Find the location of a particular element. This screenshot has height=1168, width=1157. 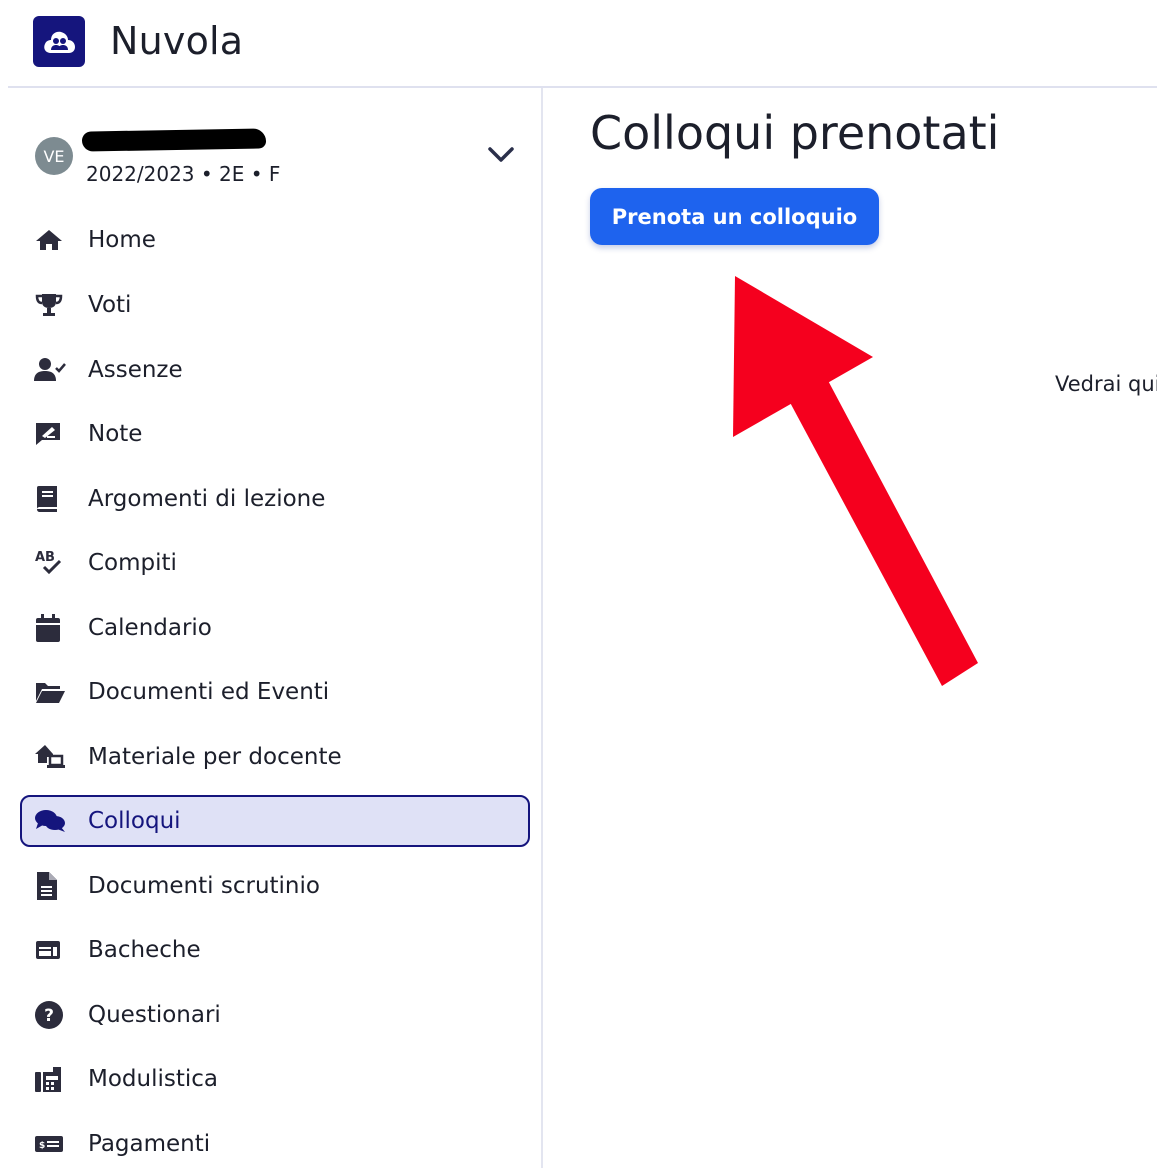

sidebar-item-documenti-scrutinio: Documenti scrutinio is located at coordinates (275, 886).